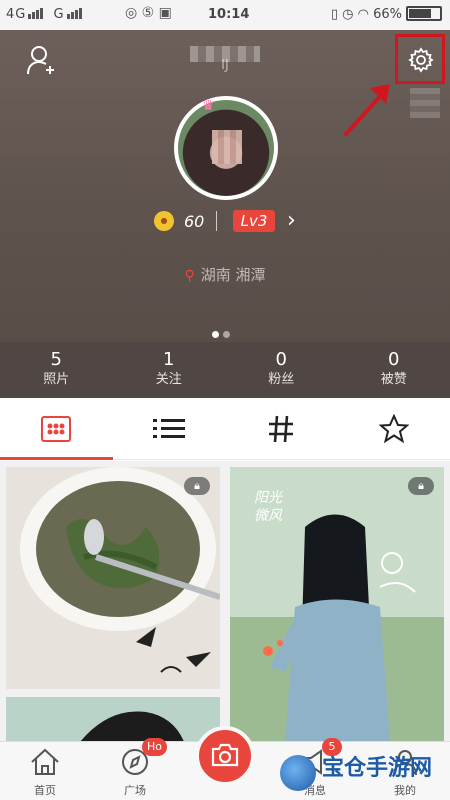  Describe the element at coordinates (45, 790) in the screenshot. I see `nav-label: 首页` at that location.